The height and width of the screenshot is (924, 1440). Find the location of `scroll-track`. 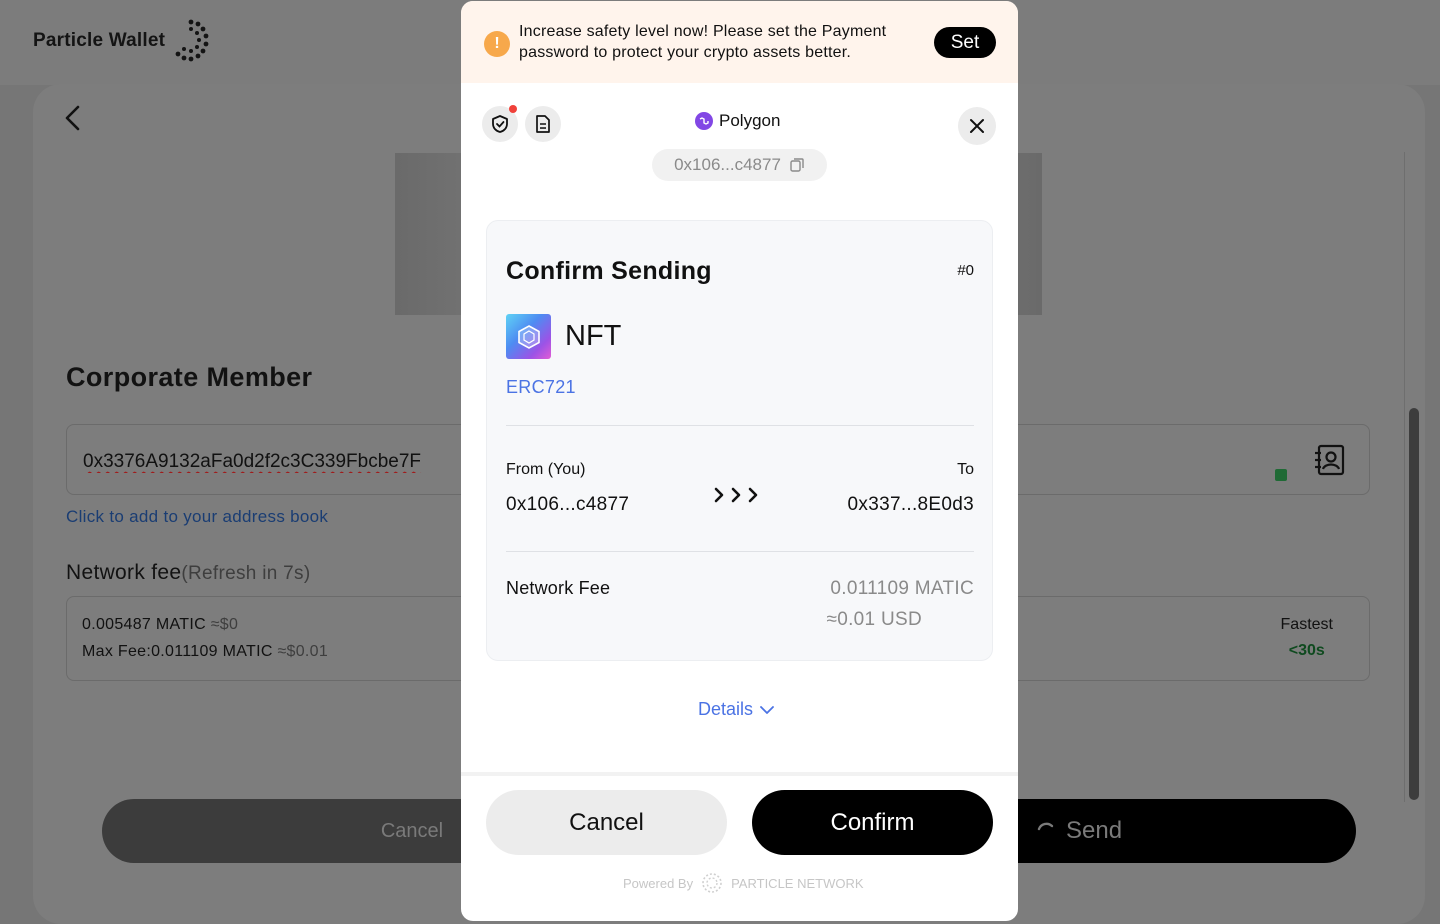

scroll-track is located at coordinates (1404, 477).